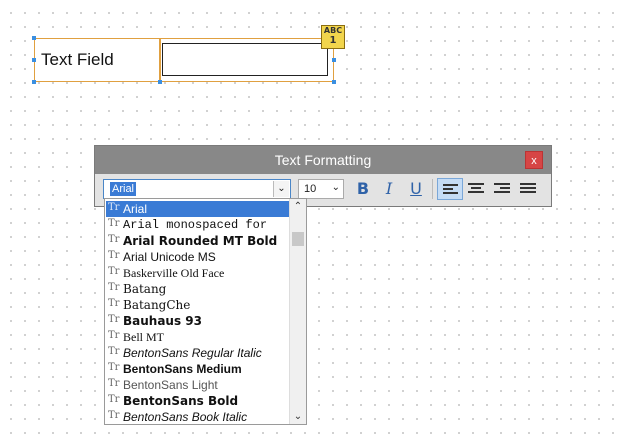 Image resolution: width=618 pixels, height=444 pixels. Describe the element at coordinates (334, 82) in the screenshot. I see `resize-handle-bottom-right` at that location.